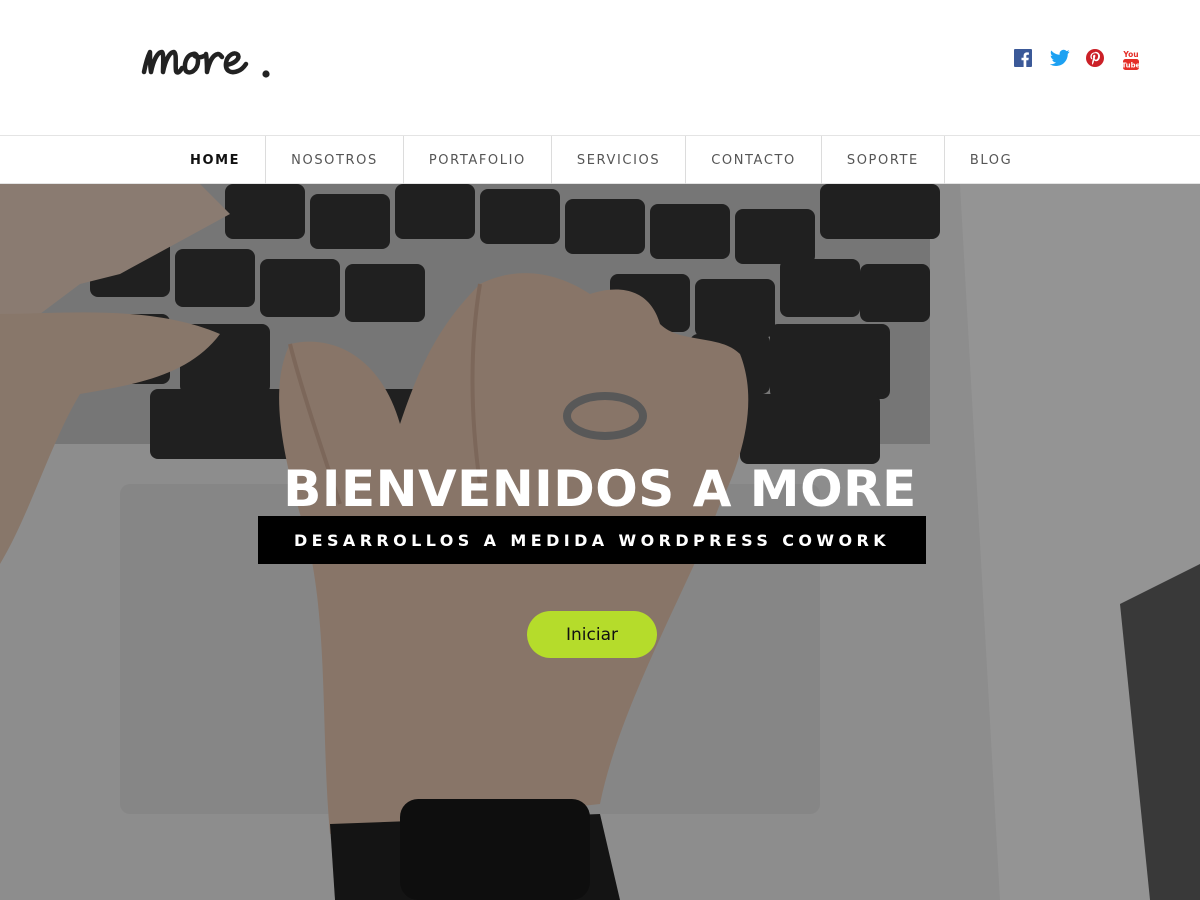 This screenshot has height=900, width=1200. I want to click on nav-item-contacto: CONTACTO, so click(754, 160).